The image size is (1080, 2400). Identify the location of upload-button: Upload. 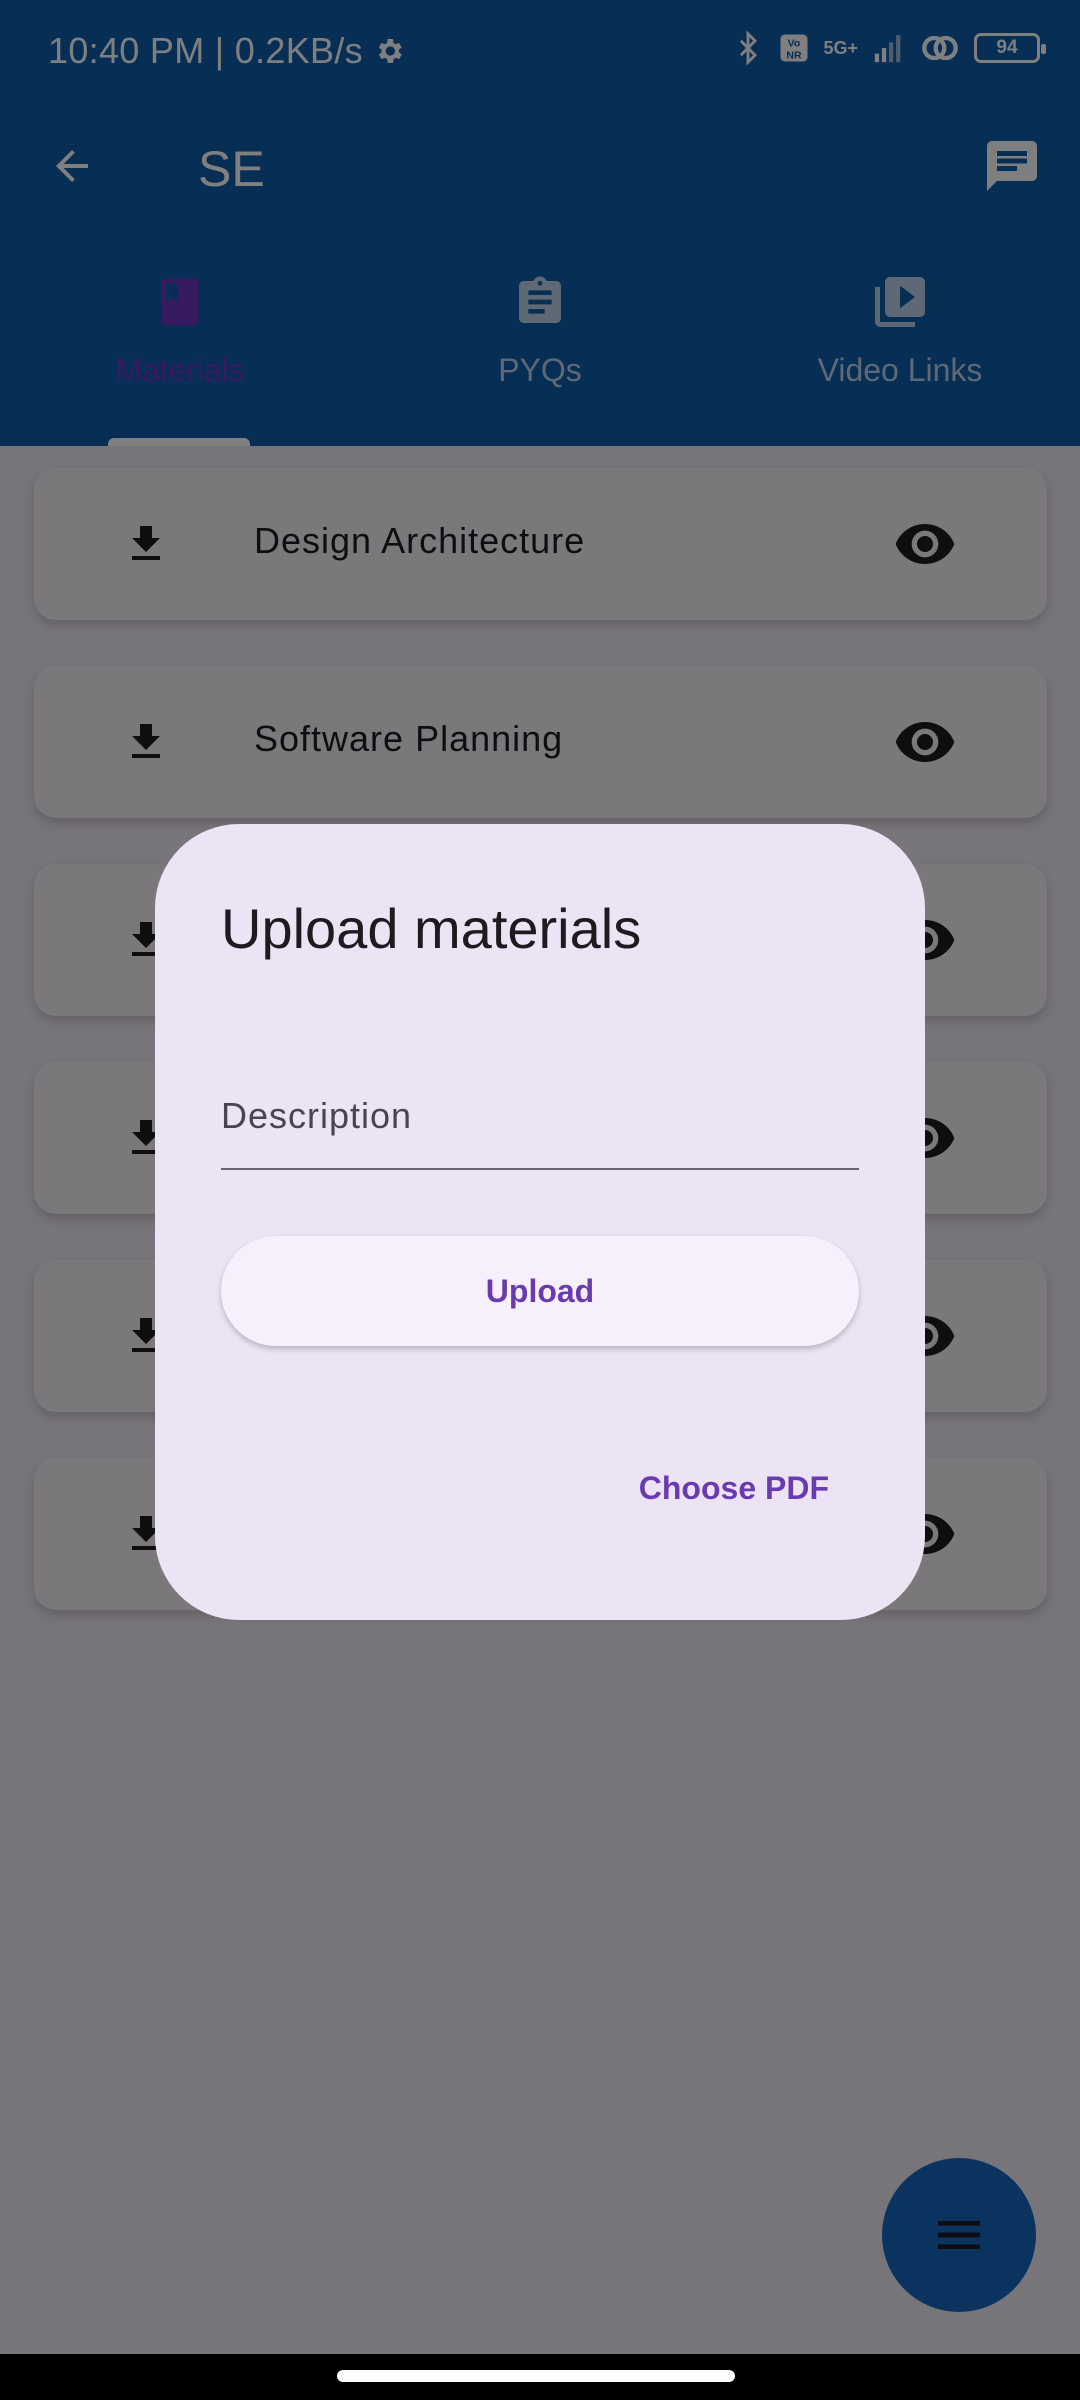
(540, 1291).